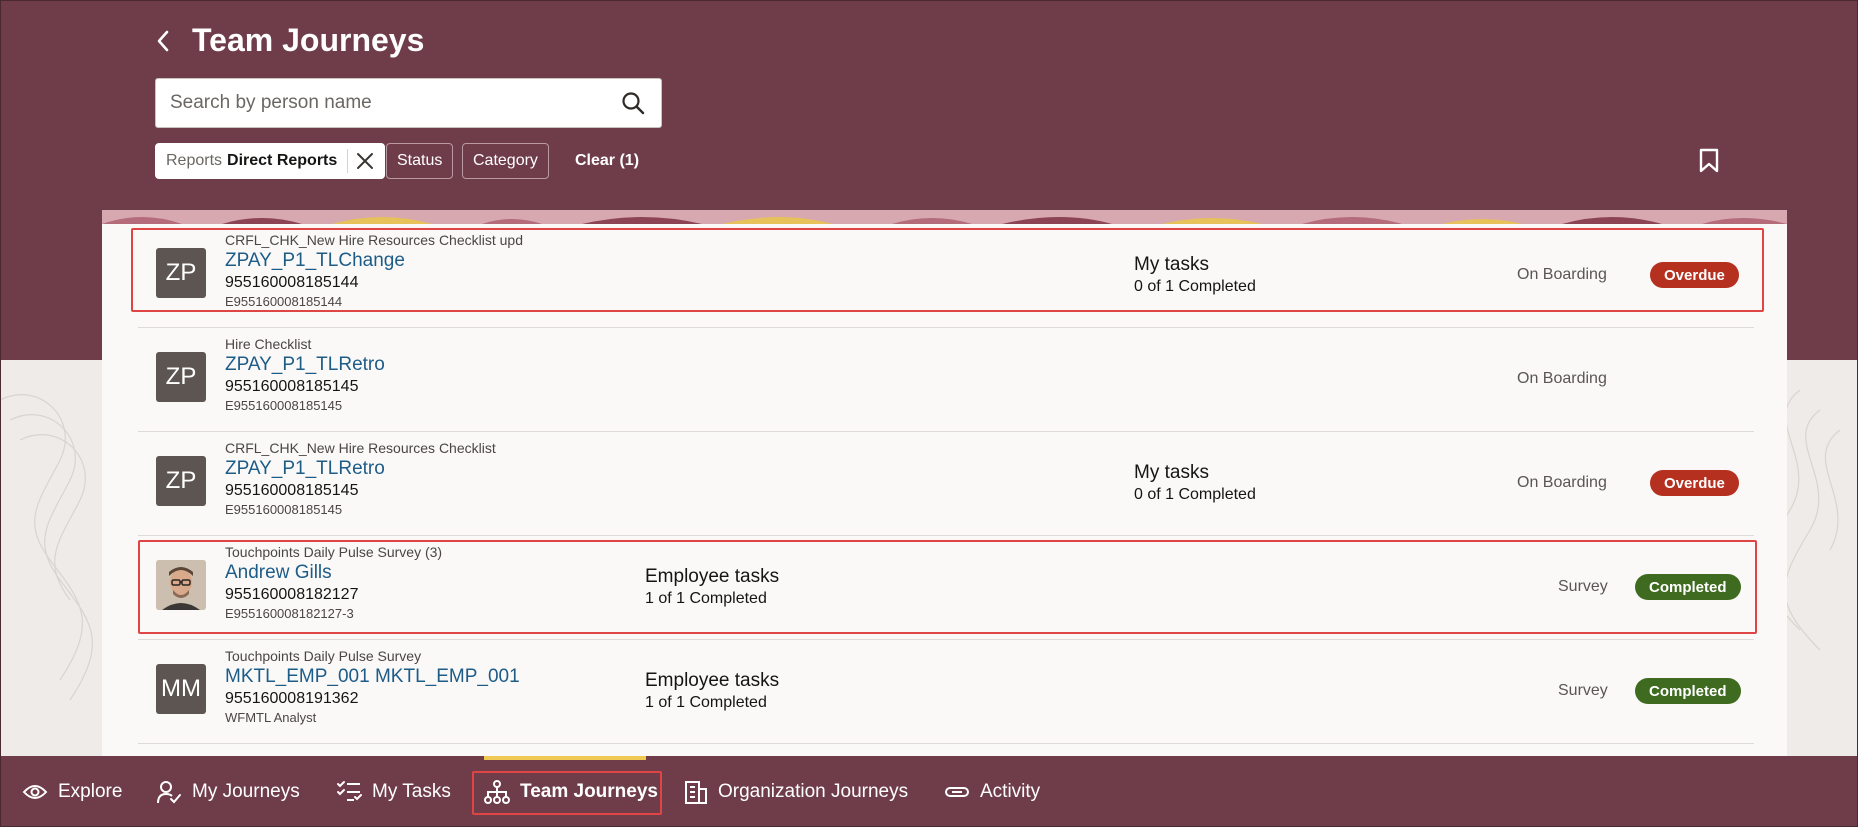 This screenshot has width=1858, height=827. I want to click on search-input, so click(376, 103).